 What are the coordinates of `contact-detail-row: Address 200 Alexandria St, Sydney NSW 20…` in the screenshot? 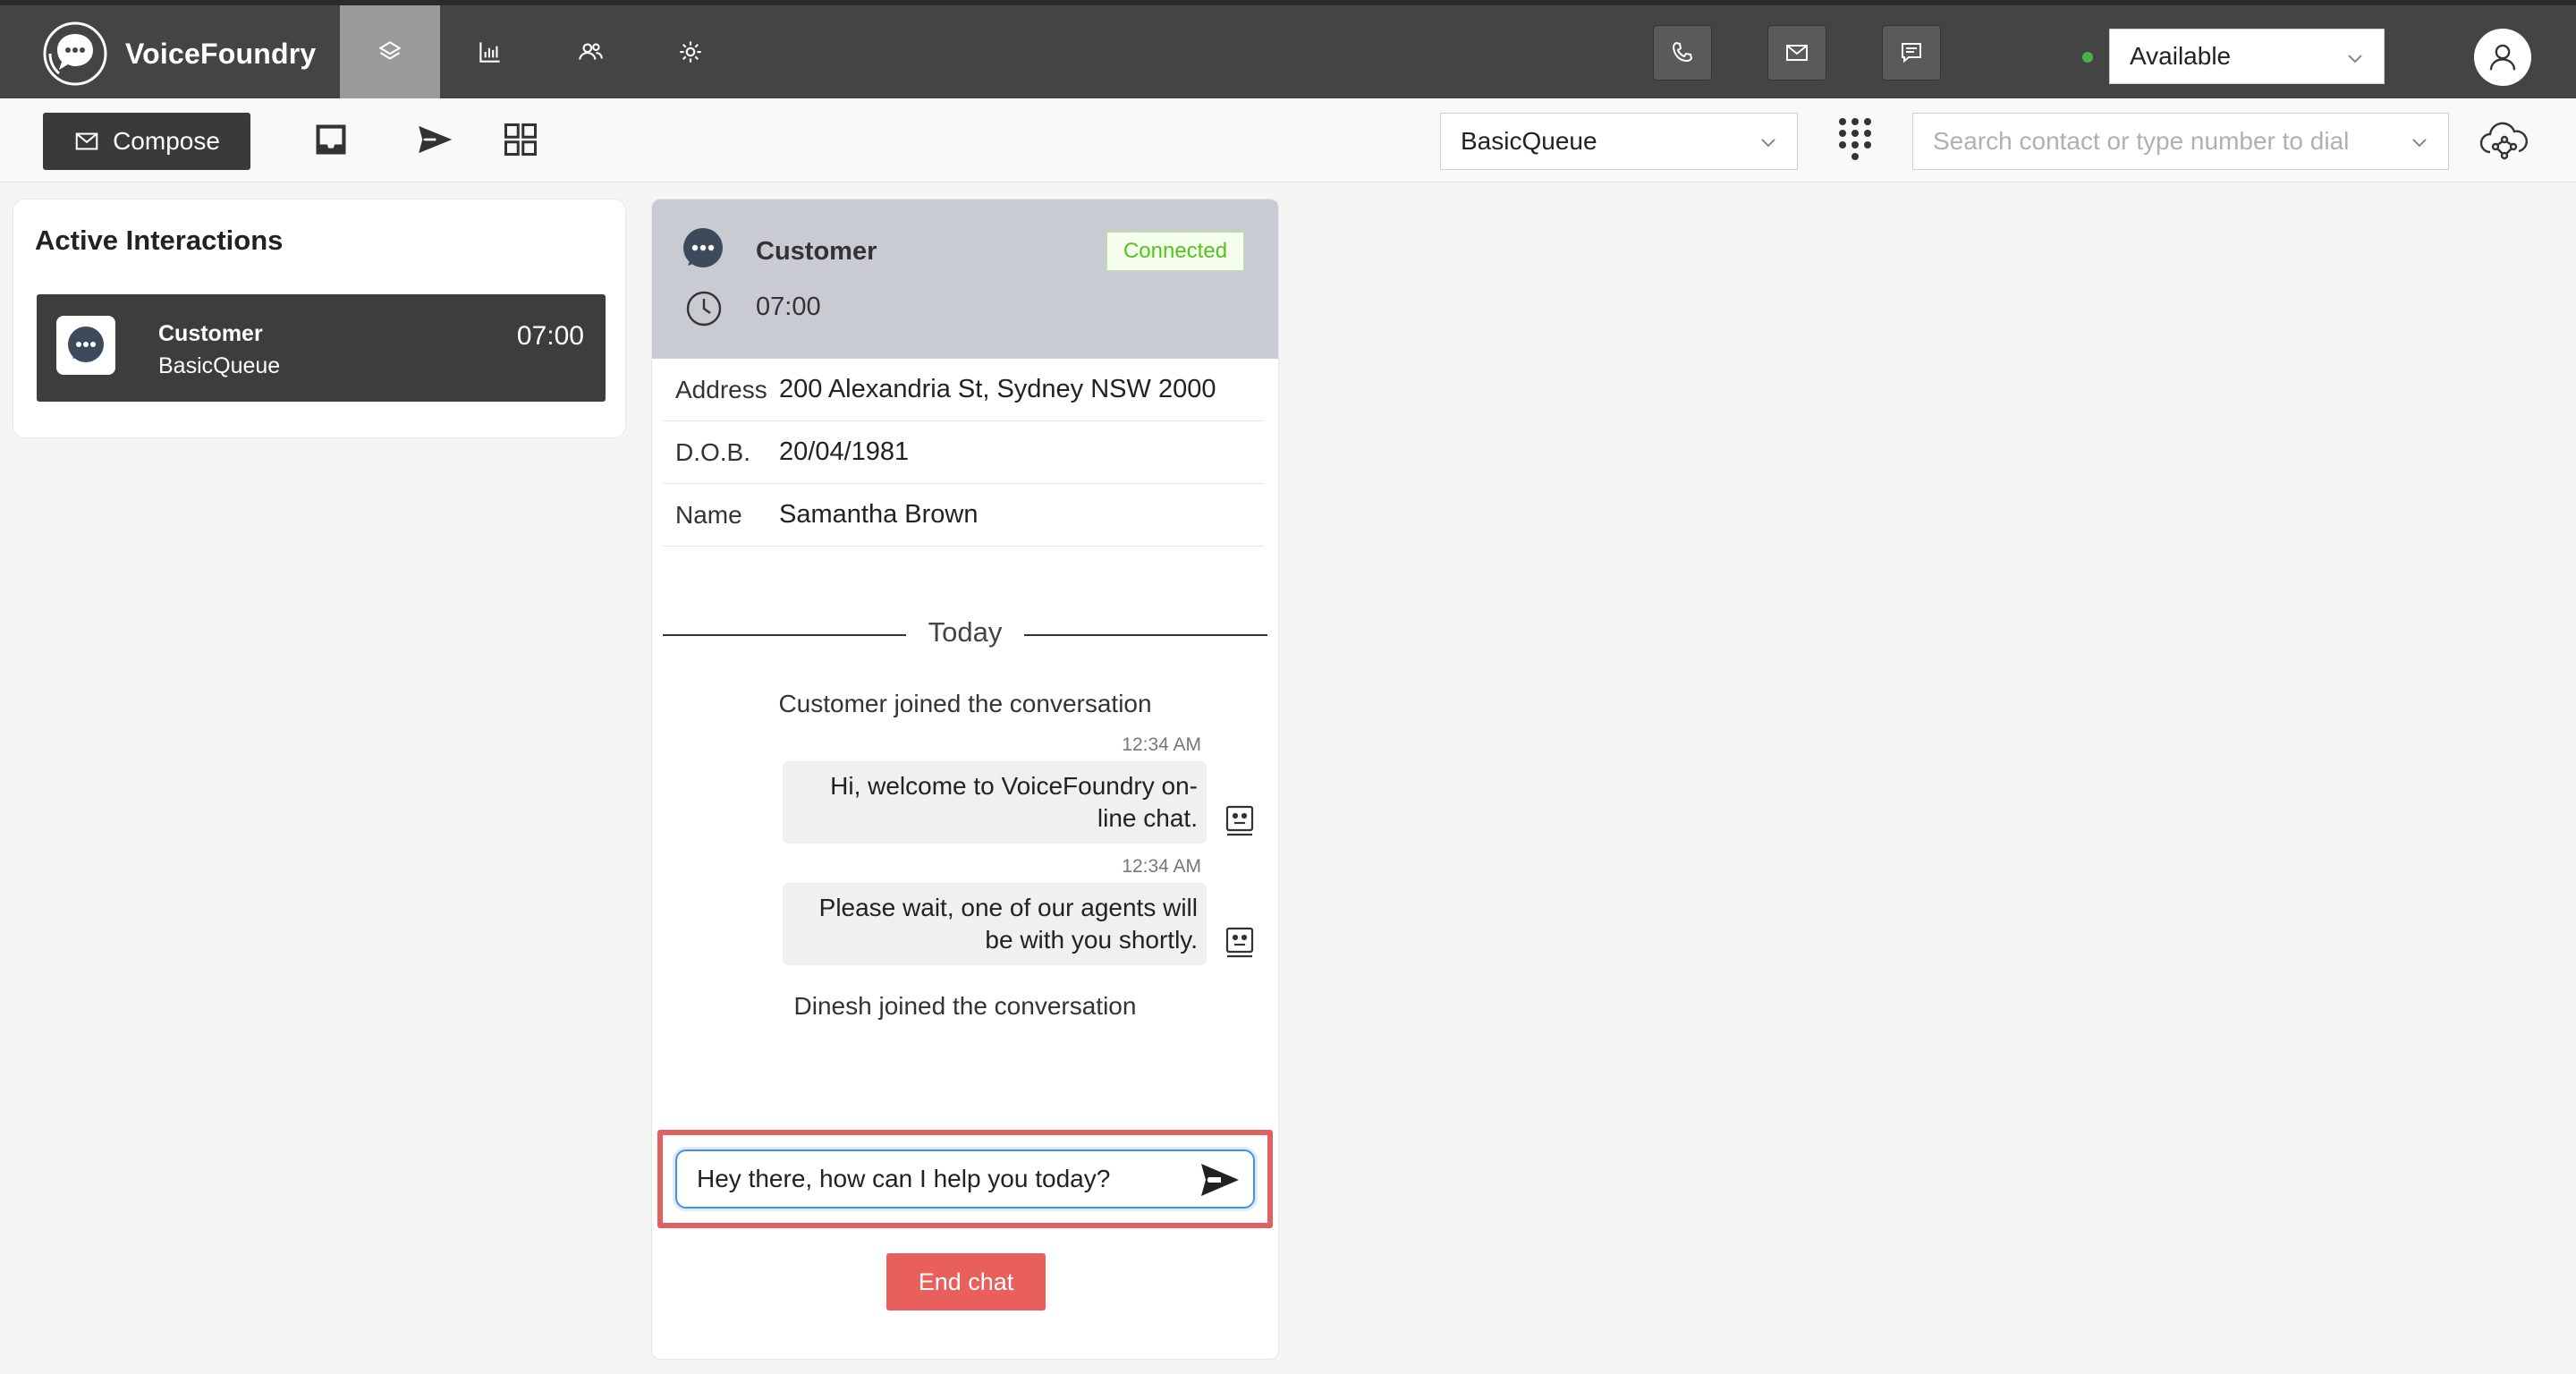 It's located at (963, 390).